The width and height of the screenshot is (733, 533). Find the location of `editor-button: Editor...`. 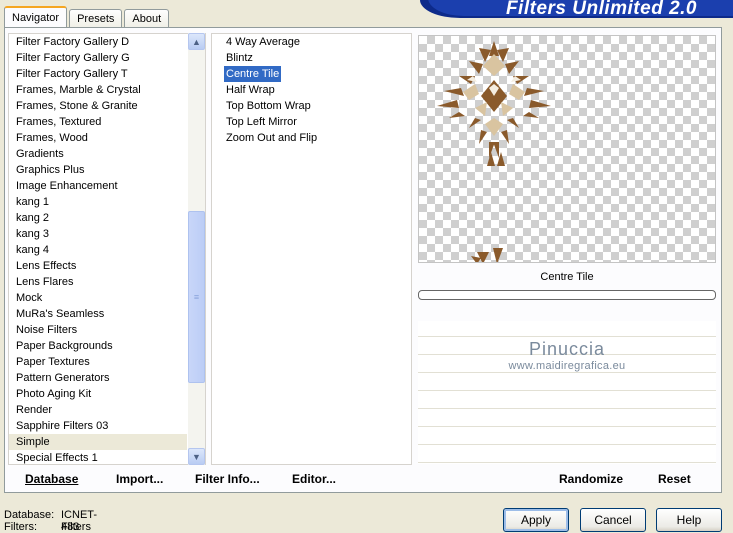

editor-button: Editor... is located at coordinates (314, 479).